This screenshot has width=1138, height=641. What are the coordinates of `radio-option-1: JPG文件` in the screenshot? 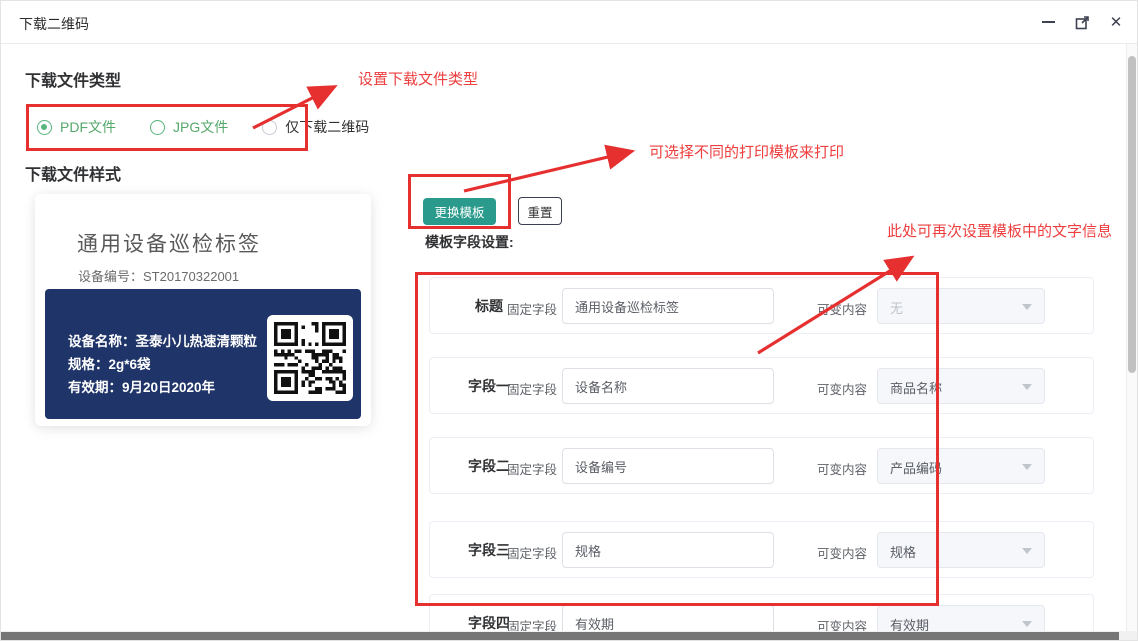 It's located at (189, 127).